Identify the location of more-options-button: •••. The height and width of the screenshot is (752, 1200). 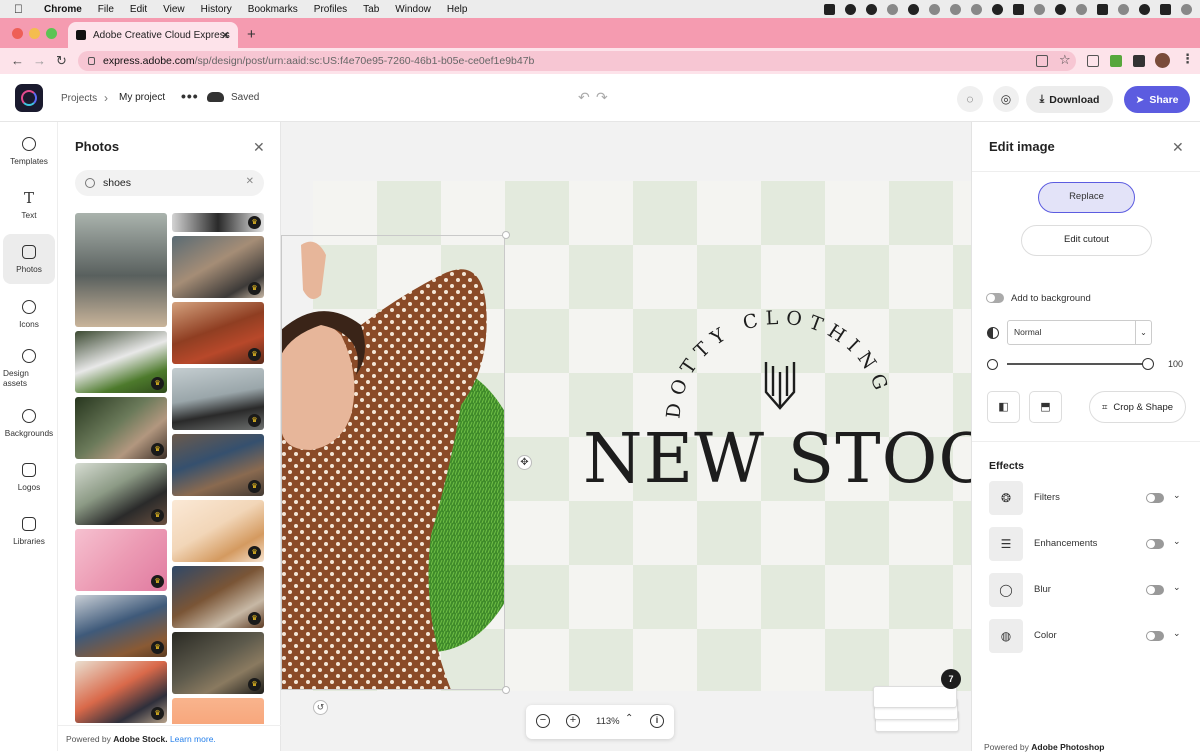
(190, 96).